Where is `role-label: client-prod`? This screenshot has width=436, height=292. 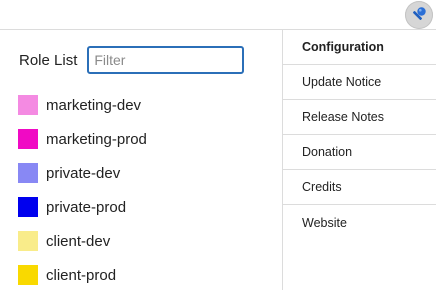
role-label: client-prod is located at coordinates (81, 275).